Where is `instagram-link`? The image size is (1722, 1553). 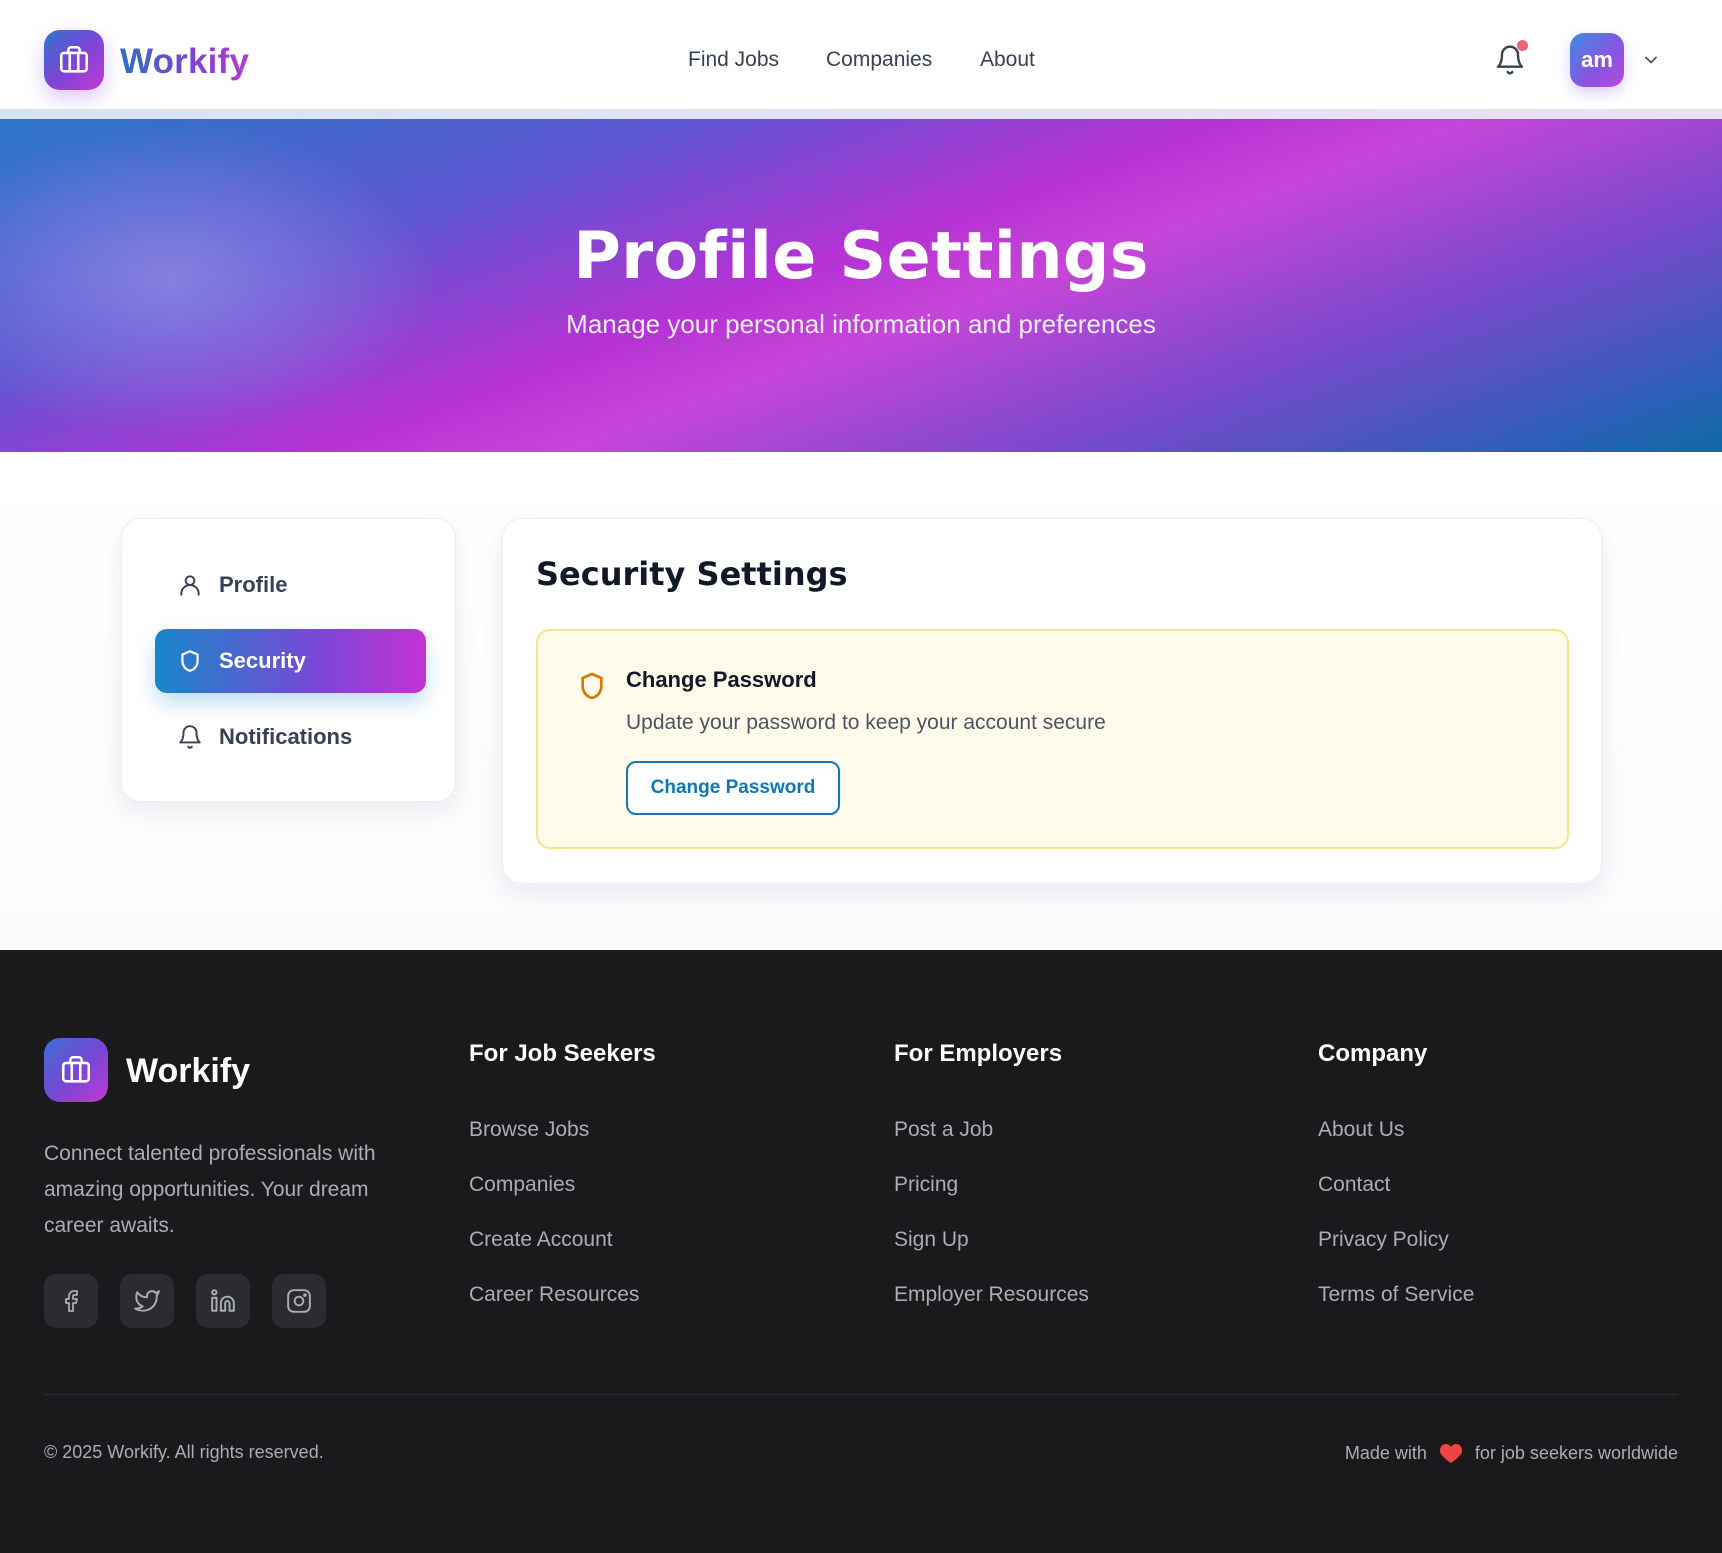 instagram-link is located at coordinates (299, 1301).